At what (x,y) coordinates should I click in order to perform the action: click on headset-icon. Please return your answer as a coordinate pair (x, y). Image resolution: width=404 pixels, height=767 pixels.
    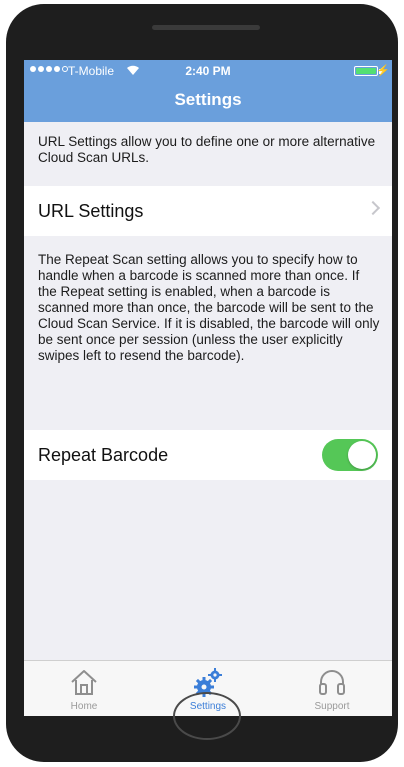
    Looking at the image, I should click on (332, 682).